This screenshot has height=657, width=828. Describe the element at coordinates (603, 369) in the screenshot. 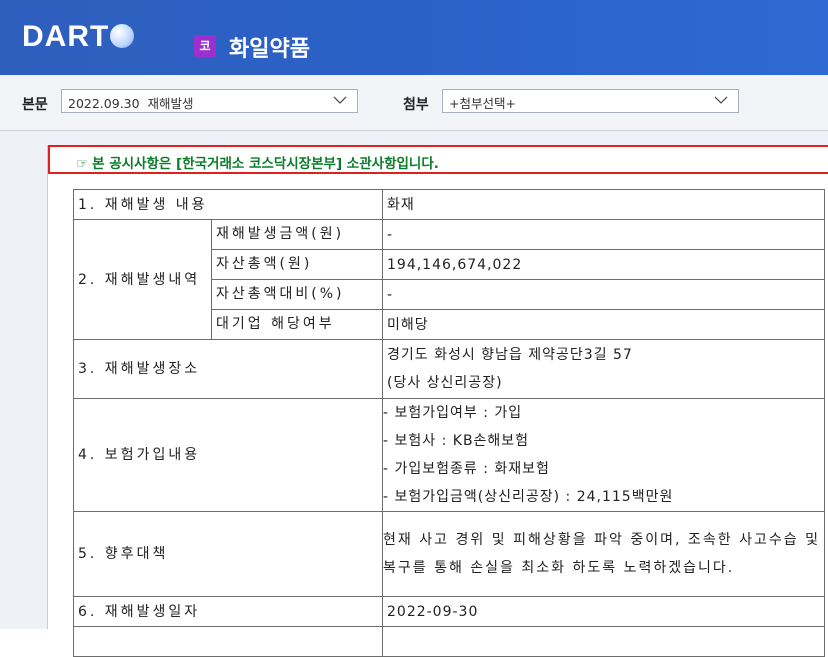

I see `row-value: 경기도 화성시 향남읍 제약공단3길 57 (당사 상신리공장)` at that location.